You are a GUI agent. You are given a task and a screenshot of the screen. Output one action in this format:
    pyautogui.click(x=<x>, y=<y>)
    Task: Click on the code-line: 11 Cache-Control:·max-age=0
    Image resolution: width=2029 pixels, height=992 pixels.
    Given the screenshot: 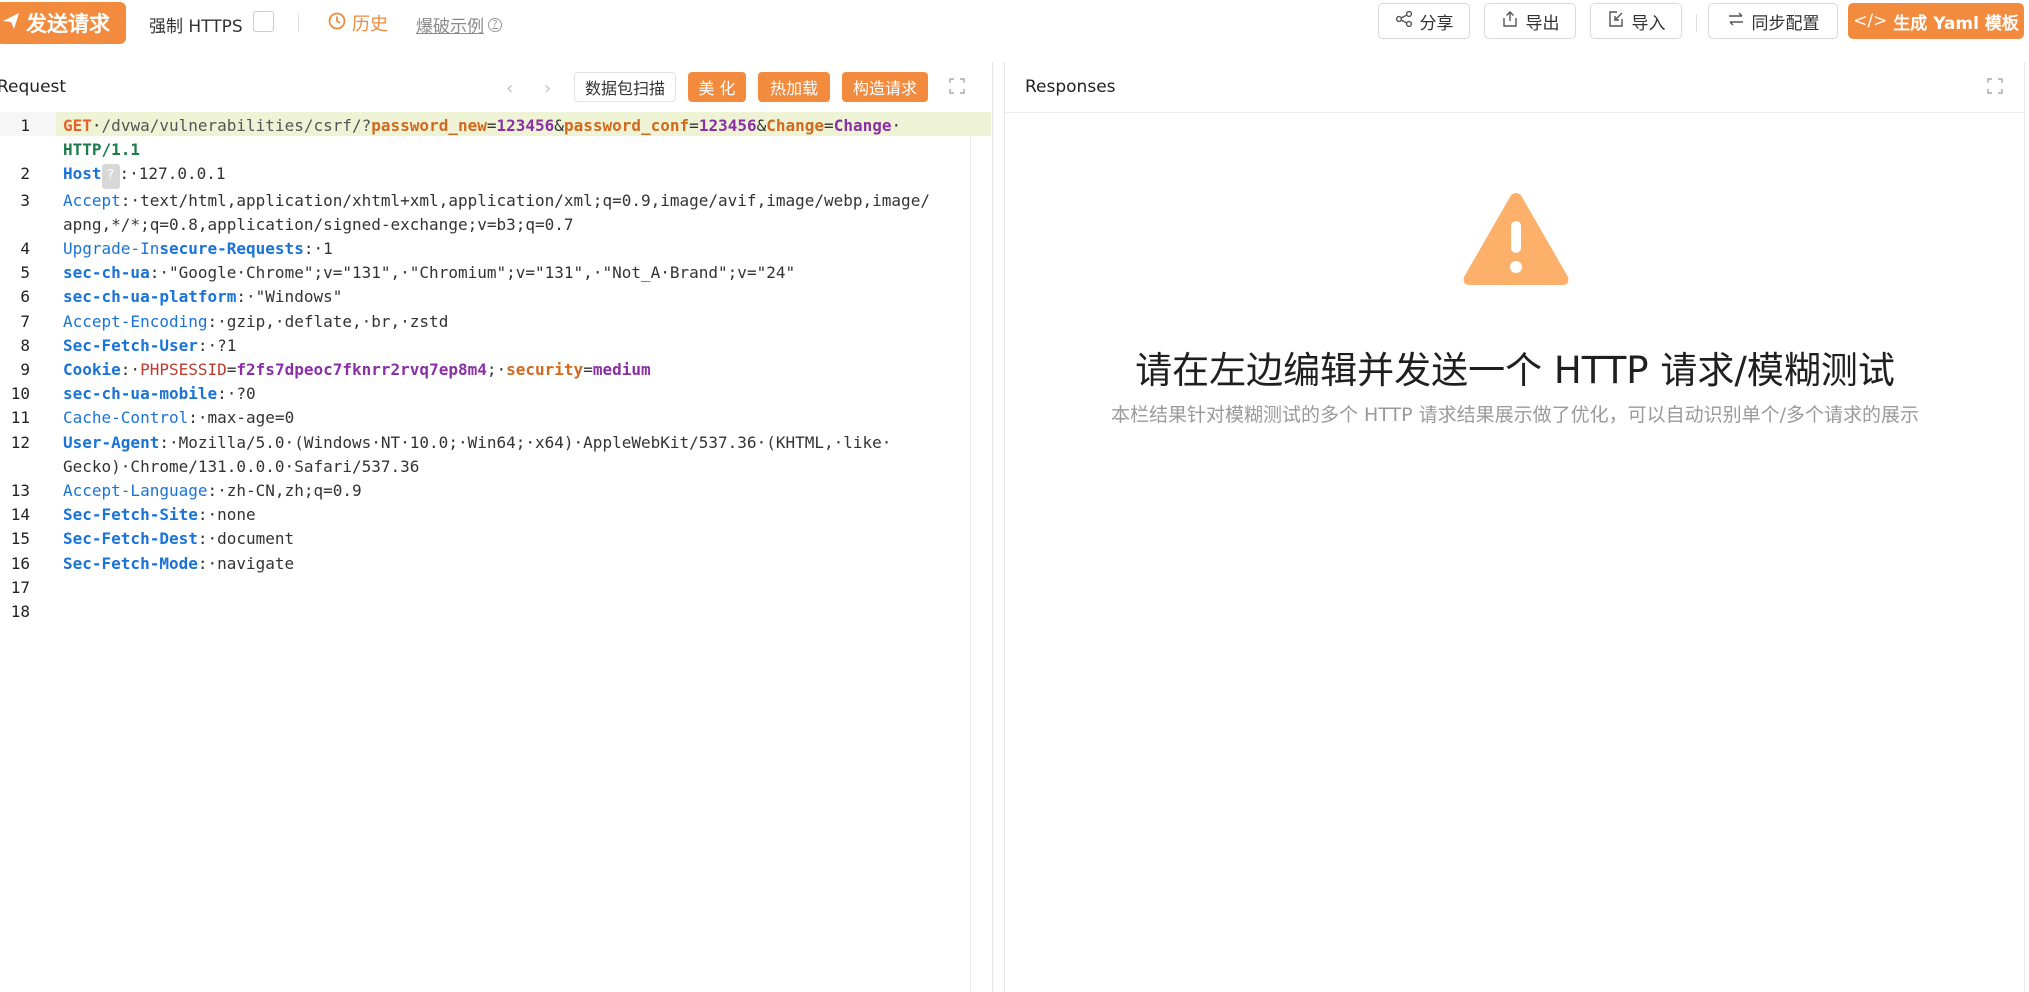 What is the action you would take?
    pyautogui.click(x=482, y=418)
    